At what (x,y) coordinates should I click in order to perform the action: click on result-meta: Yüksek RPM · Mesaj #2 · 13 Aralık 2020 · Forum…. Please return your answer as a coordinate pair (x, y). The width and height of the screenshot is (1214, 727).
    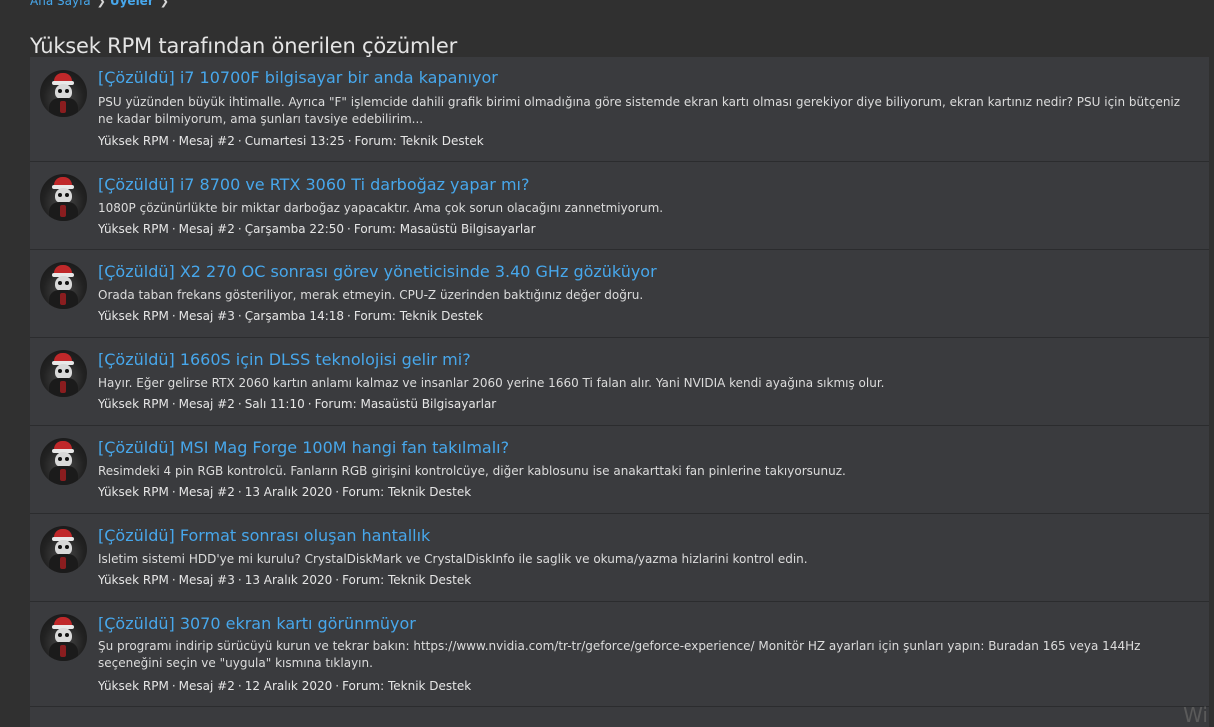
    Looking at the image, I should click on (285, 492).